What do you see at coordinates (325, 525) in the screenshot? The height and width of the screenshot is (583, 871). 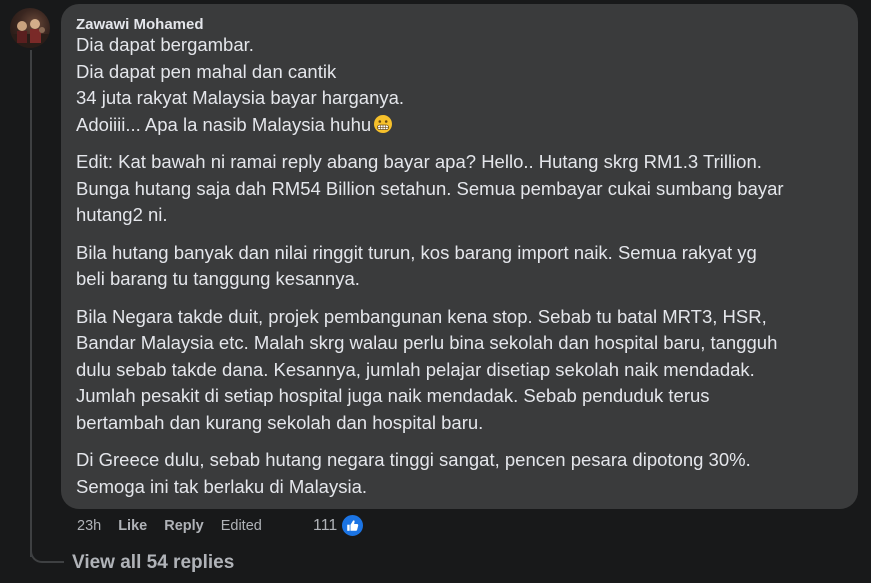 I see `reaction-count: 111` at bounding box center [325, 525].